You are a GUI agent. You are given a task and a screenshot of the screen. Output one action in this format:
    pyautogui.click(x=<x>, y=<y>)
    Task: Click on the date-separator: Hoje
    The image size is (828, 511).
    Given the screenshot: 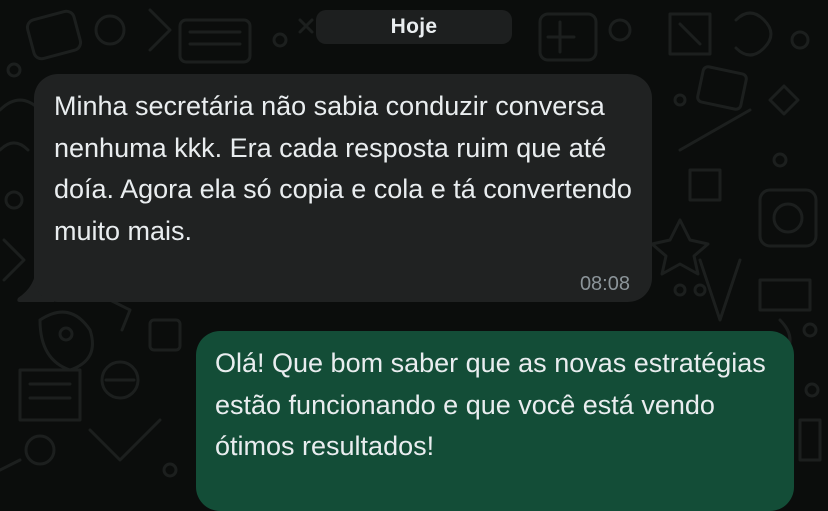 What is the action you would take?
    pyautogui.click(x=414, y=27)
    